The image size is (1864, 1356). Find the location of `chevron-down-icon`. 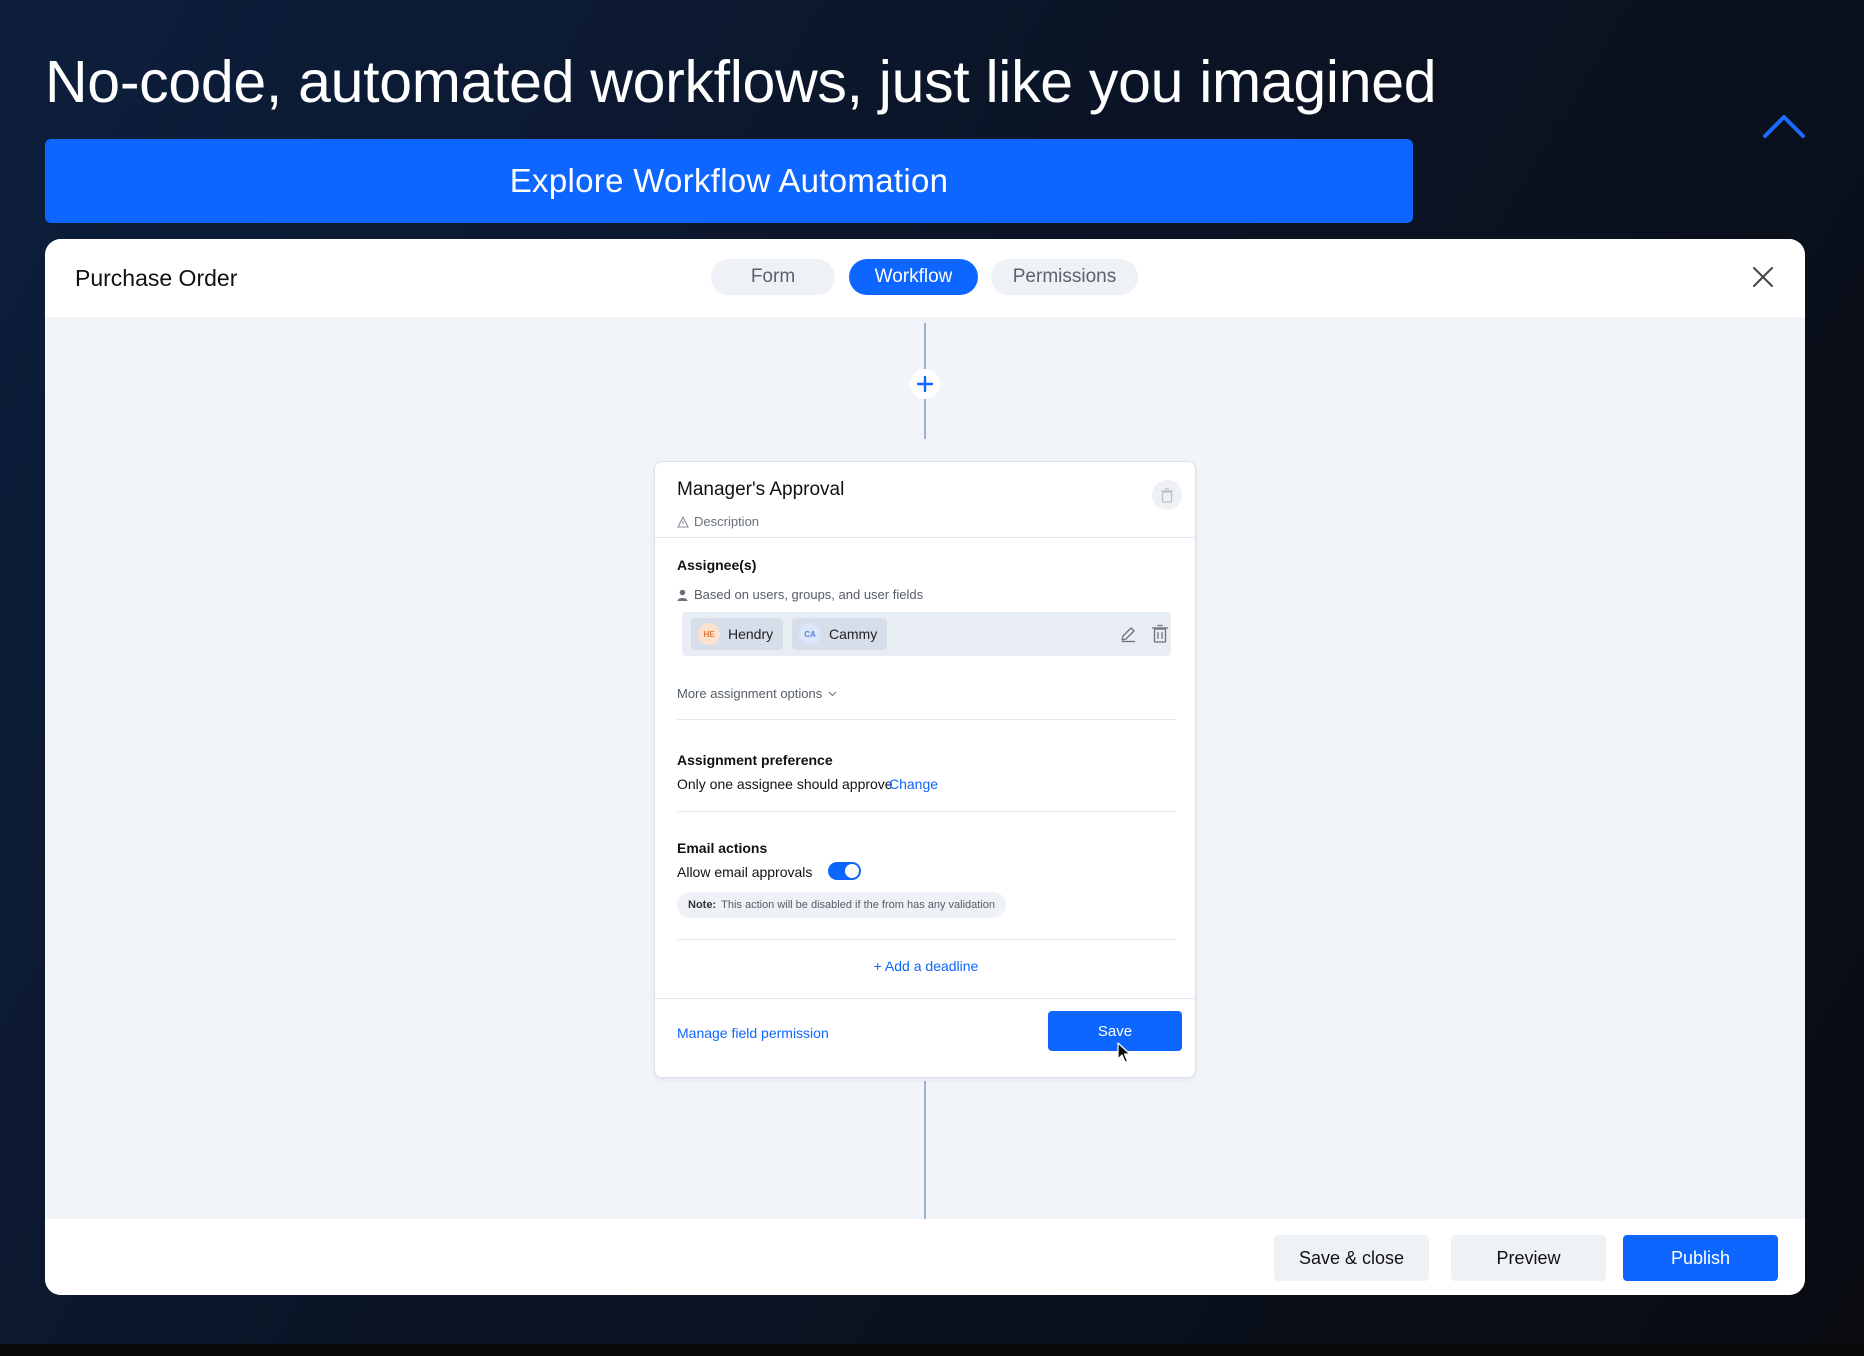

chevron-down-icon is located at coordinates (832, 693).